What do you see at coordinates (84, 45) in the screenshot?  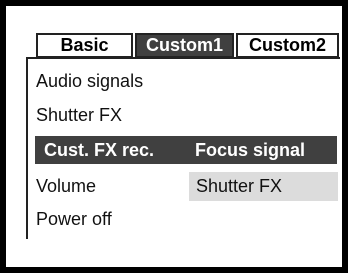 I see `tab-basic: Basic` at bounding box center [84, 45].